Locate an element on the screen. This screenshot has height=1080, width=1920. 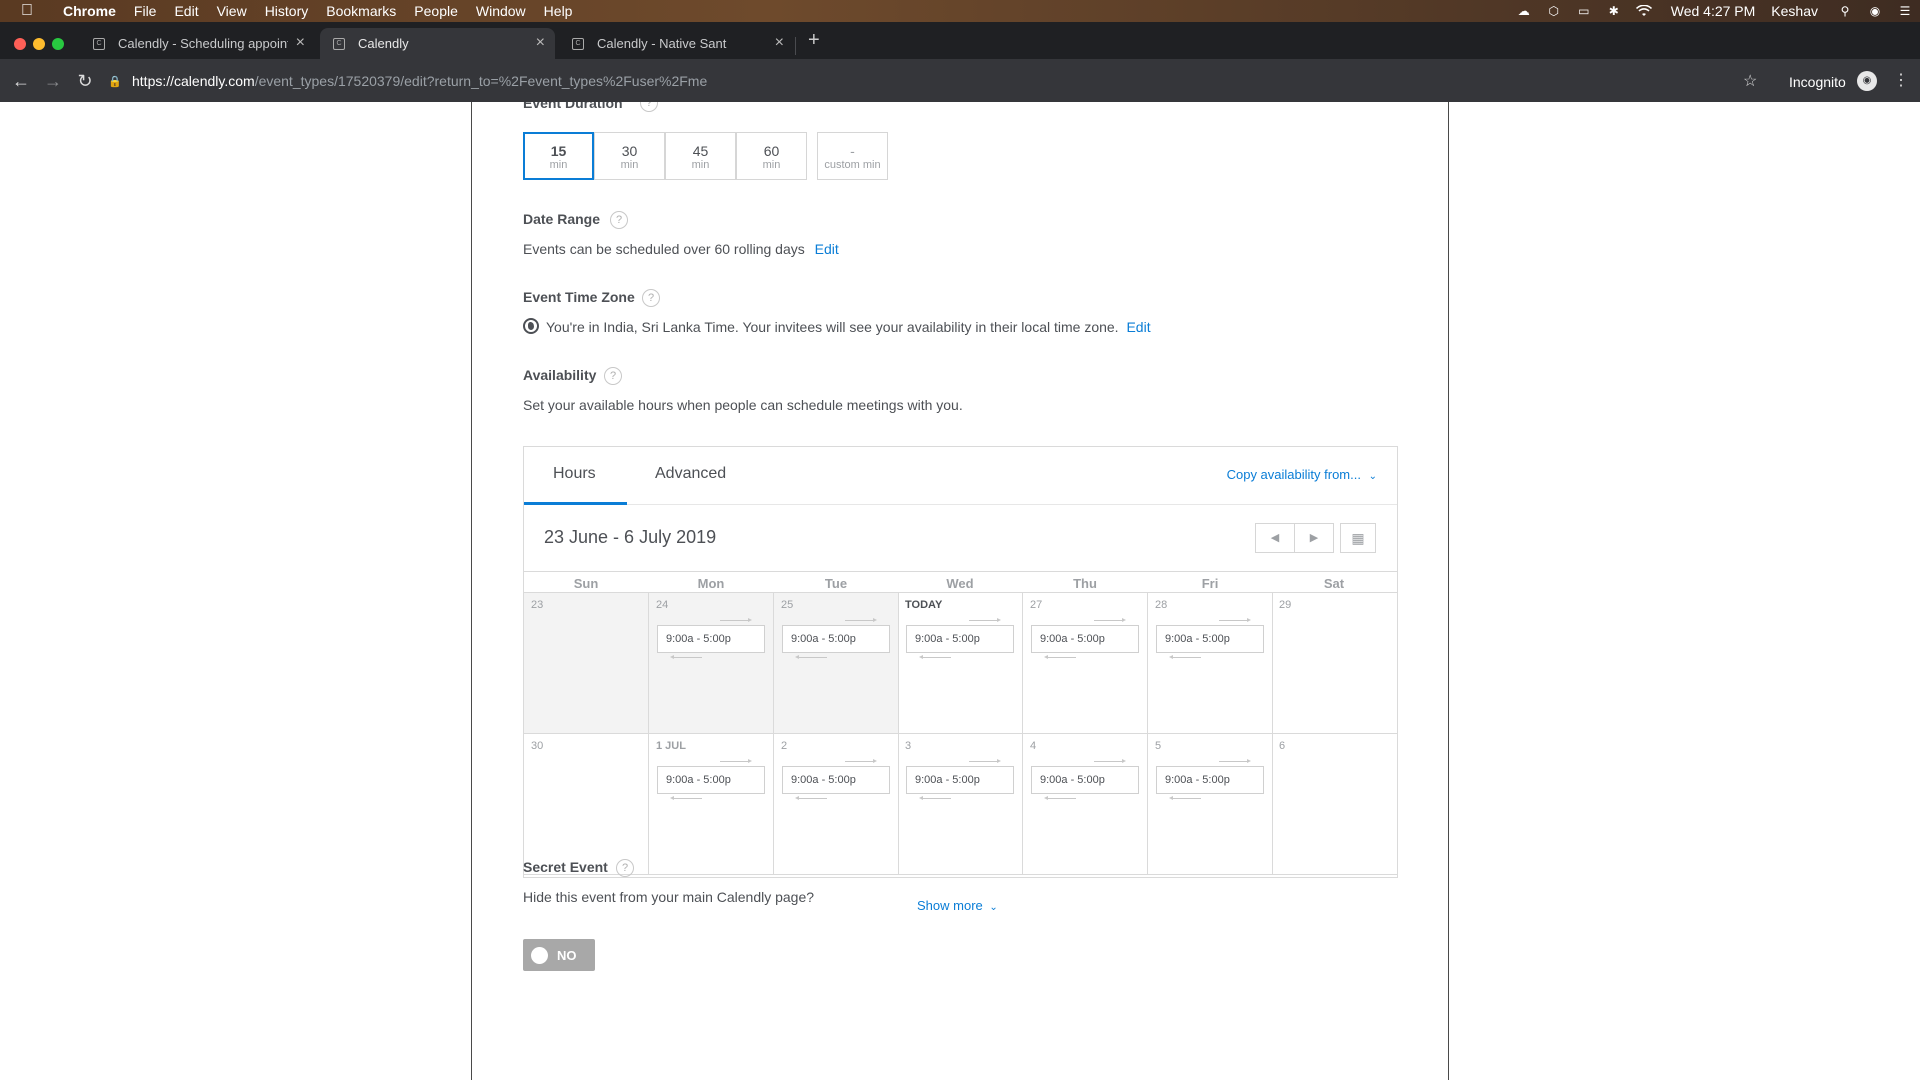
calendar-day-cell: 30 is located at coordinates (586, 804).